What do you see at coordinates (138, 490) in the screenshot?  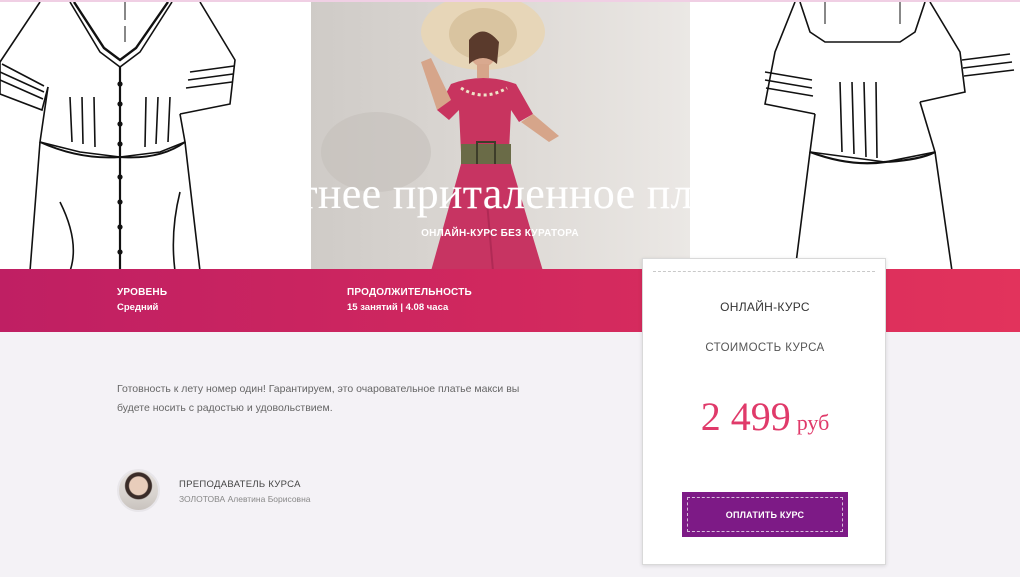 I see `instructor-avatar` at bounding box center [138, 490].